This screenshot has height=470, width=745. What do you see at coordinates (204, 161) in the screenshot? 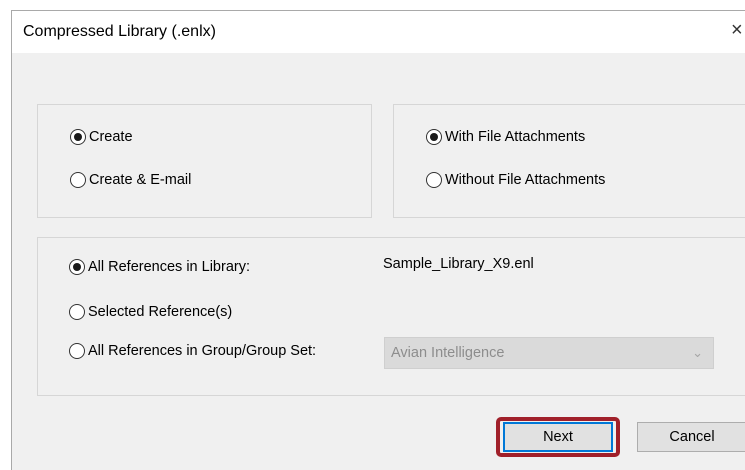
I see `create-mode-group: Create Create & E-mail` at bounding box center [204, 161].